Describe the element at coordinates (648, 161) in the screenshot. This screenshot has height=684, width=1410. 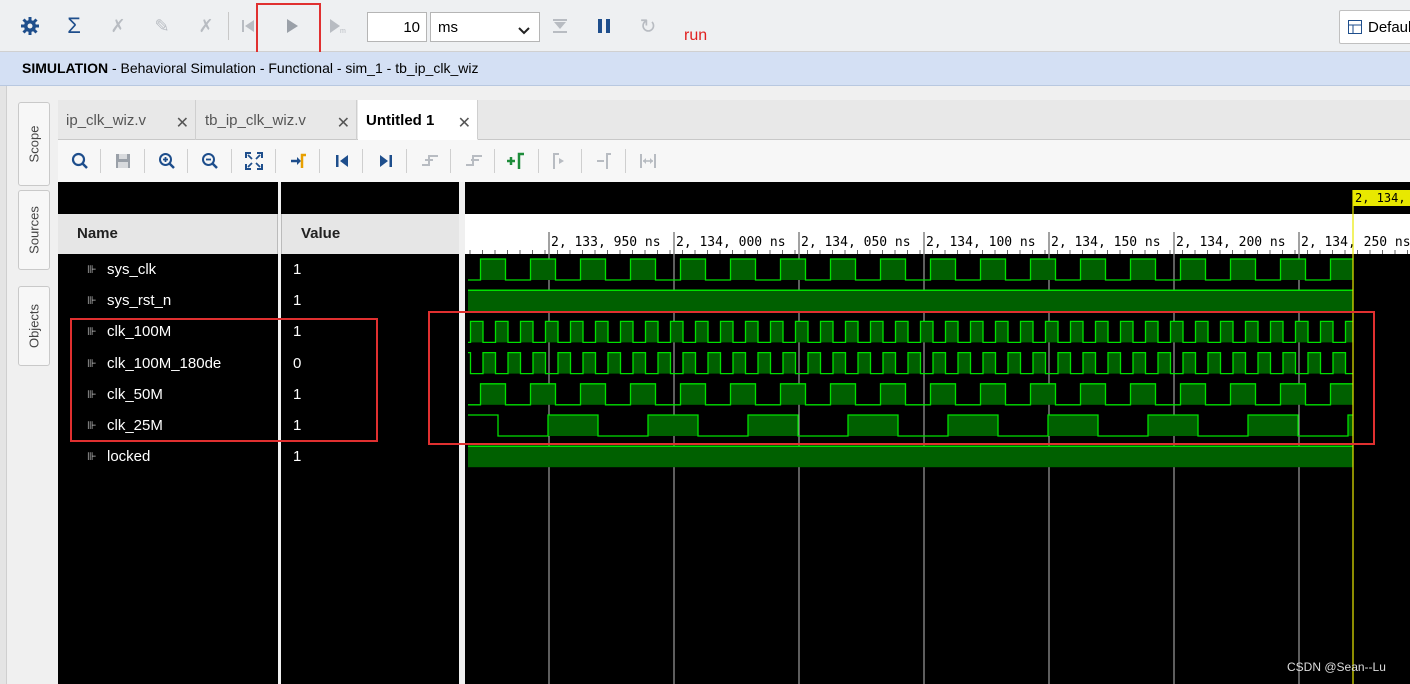
I see `swap-cursors-icon` at that location.